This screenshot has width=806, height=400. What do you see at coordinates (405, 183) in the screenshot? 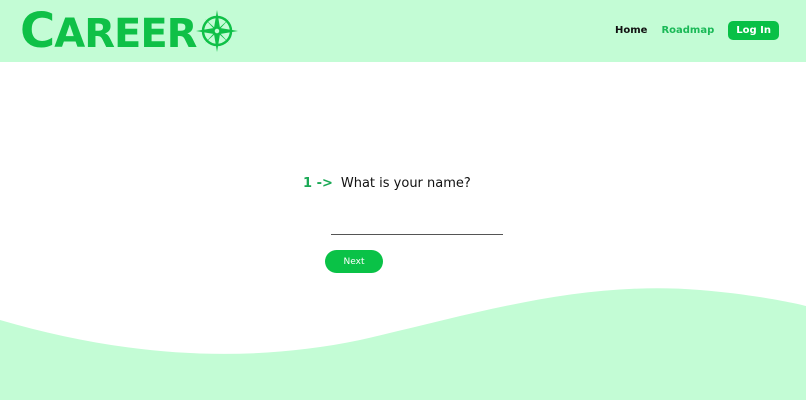
I see `question-text: What is your name?` at bounding box center [405, 183].